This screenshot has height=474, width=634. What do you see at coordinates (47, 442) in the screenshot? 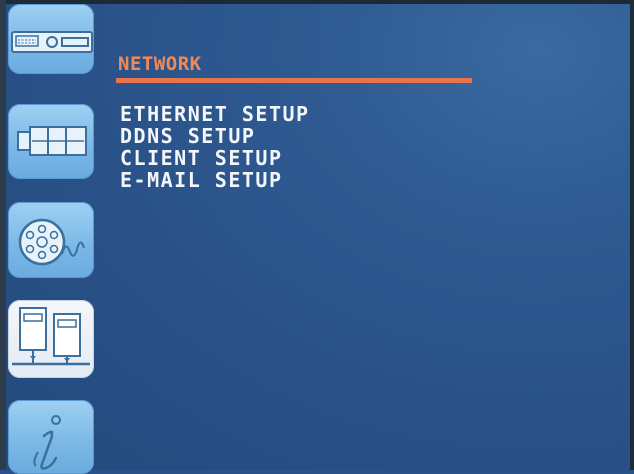
I see `info-icon` at bounding box center [47, 442].